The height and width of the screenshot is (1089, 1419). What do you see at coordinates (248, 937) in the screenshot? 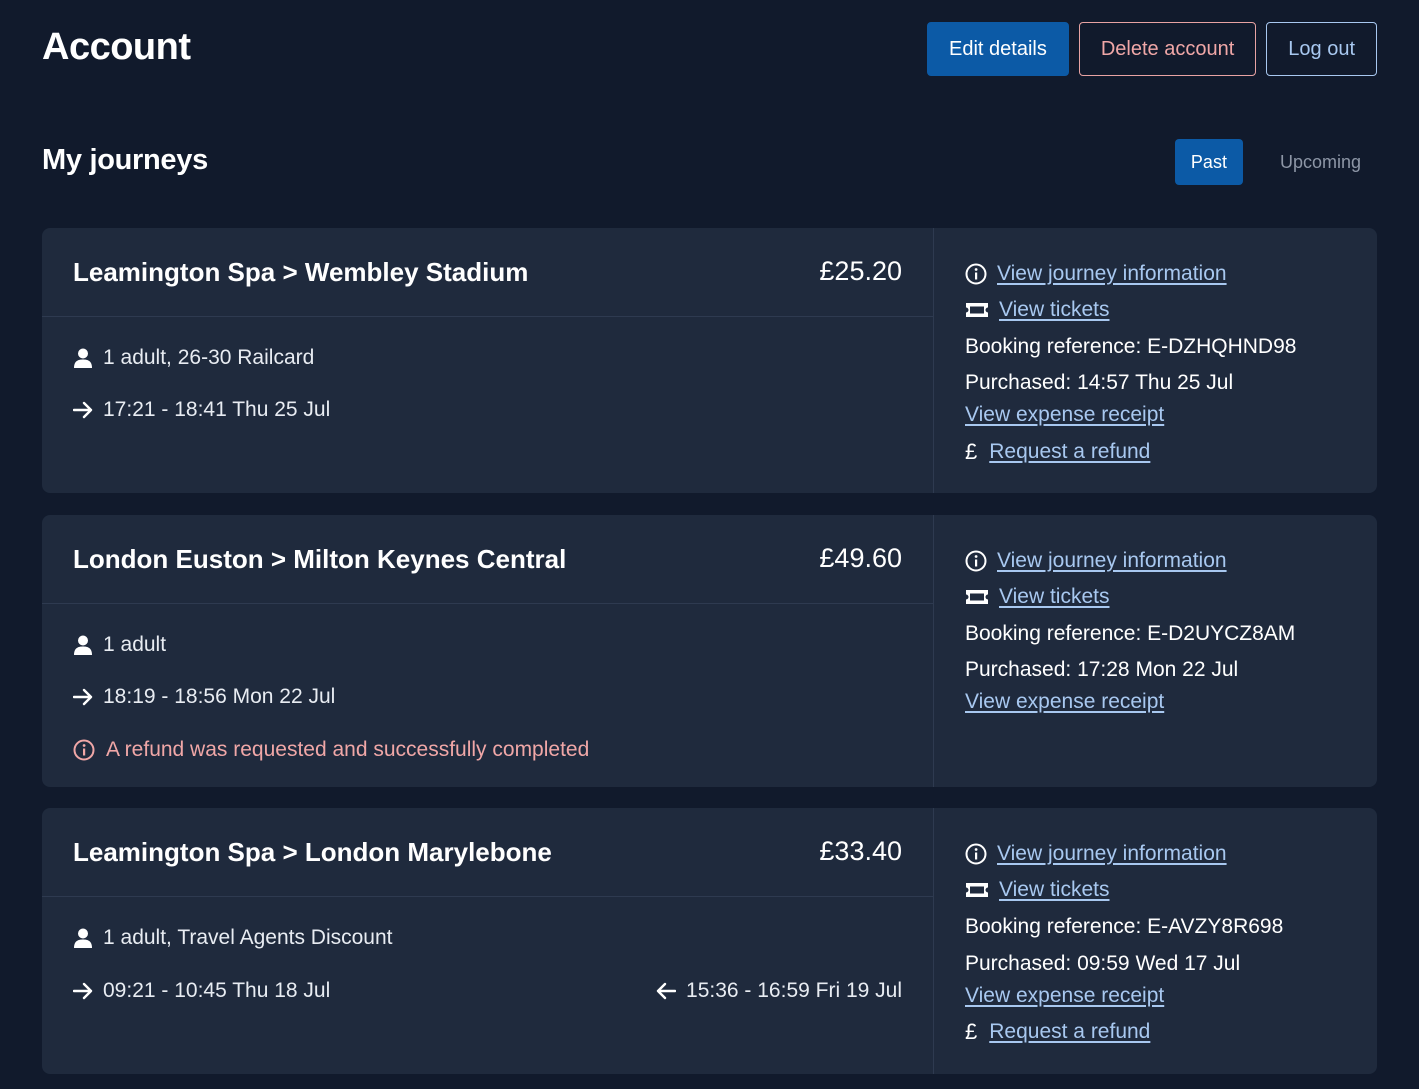
I see `passengers-text: 1 adult, Travel Agents Discount` at bounding box center [248, 937].